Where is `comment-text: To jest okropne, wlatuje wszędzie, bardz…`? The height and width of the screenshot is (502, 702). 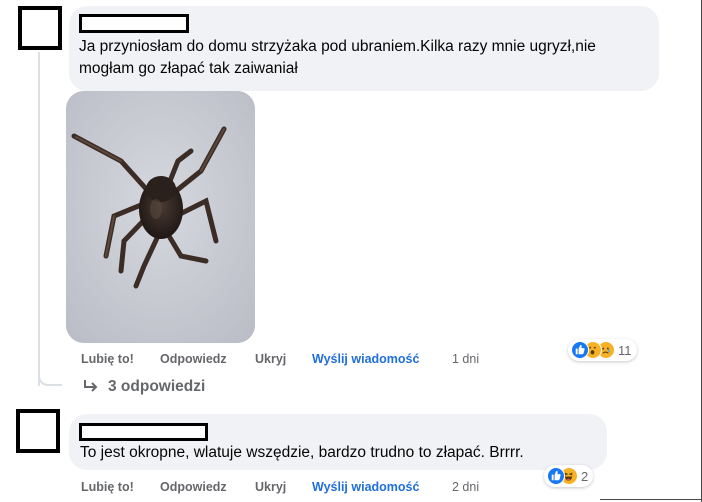
comment-text: To jest okropne, wlatuje wszędzie, bardz… is located at coordinates (302, 452).